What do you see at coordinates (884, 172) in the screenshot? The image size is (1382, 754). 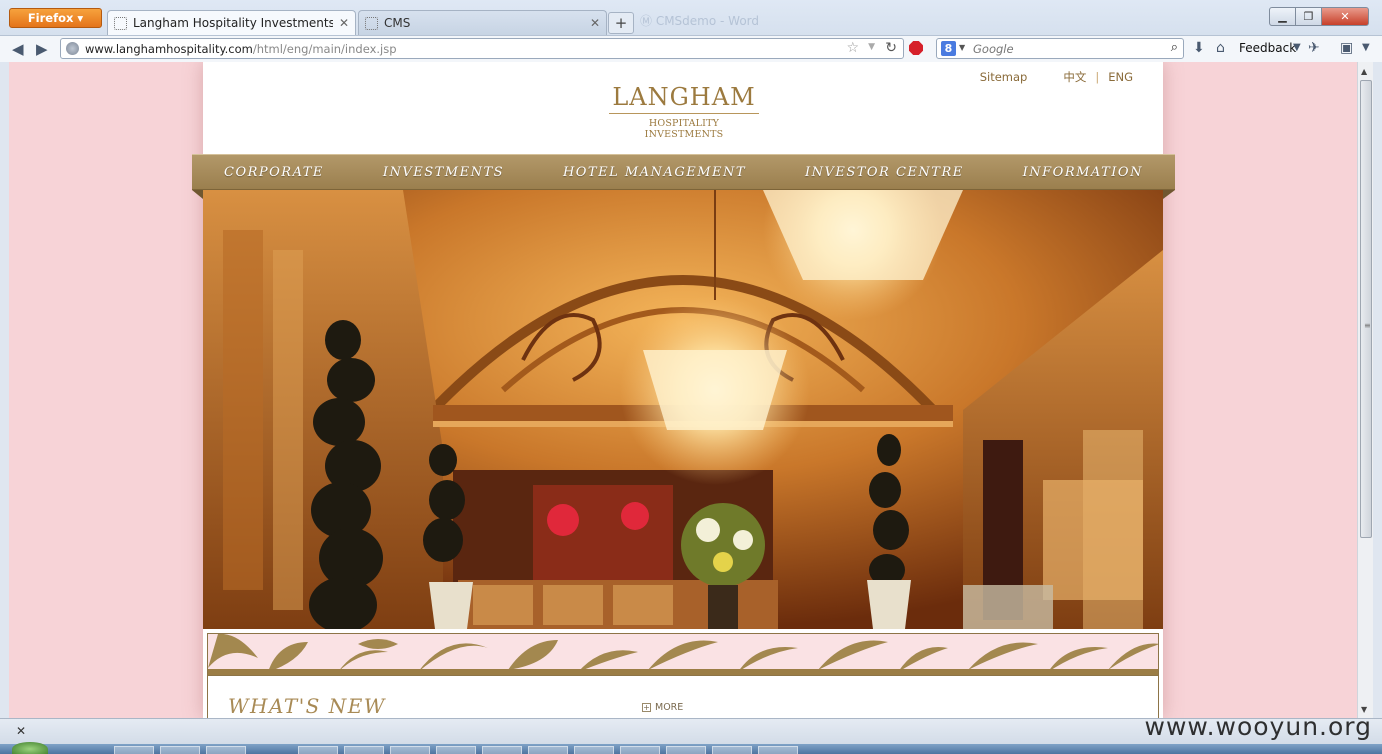 I see `nav-investor-centre: Investor Centre` at bounding box center [884, 172].